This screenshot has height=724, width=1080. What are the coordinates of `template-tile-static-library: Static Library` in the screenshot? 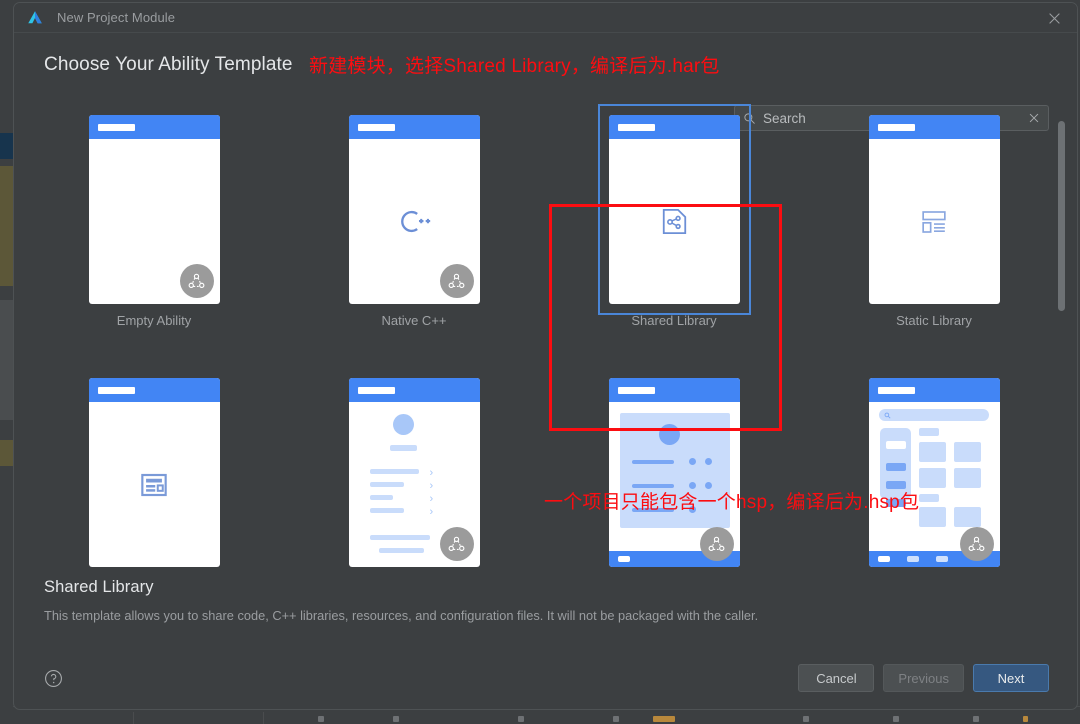 It's located at (934, 215).